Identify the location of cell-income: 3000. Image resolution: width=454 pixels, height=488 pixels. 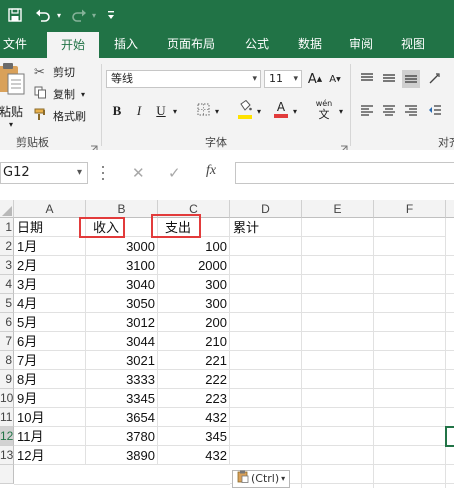
(122, 246).